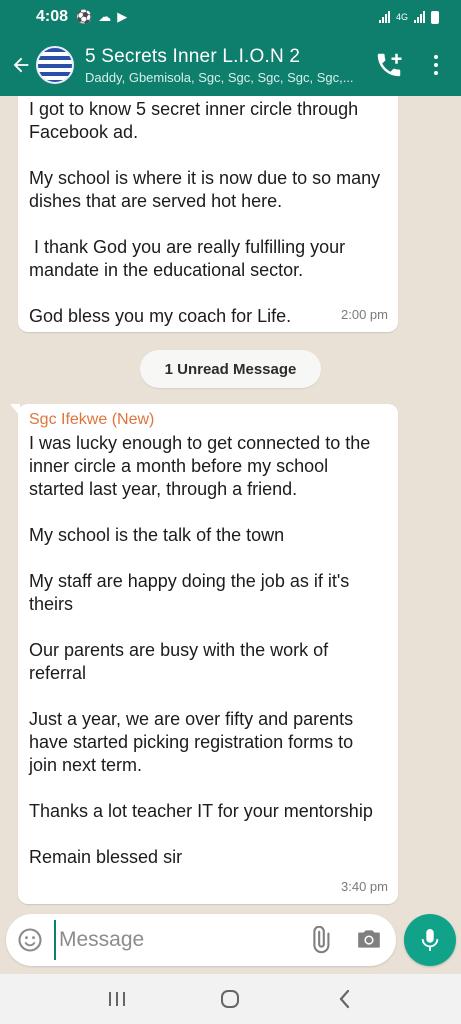 The image size is (461, 1024). What do you see at coordinates (207, 420) in the screenshot?
I see `message-sender: Sgc Ifekwe (New)` at bounding box center [207, 420].